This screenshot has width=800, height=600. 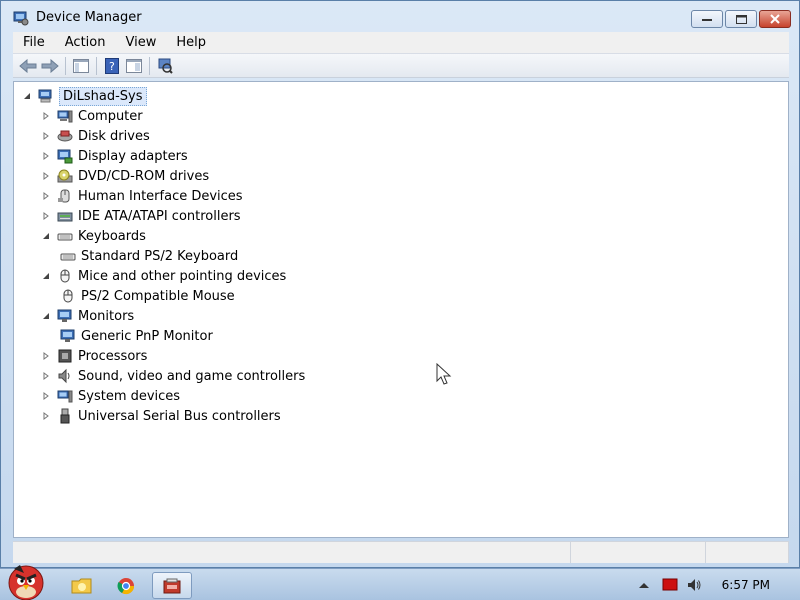 What do you see at coordinates (87, 316) in the screenshot?
I see `category-item: Monitors` at bounding box center [87, 316].